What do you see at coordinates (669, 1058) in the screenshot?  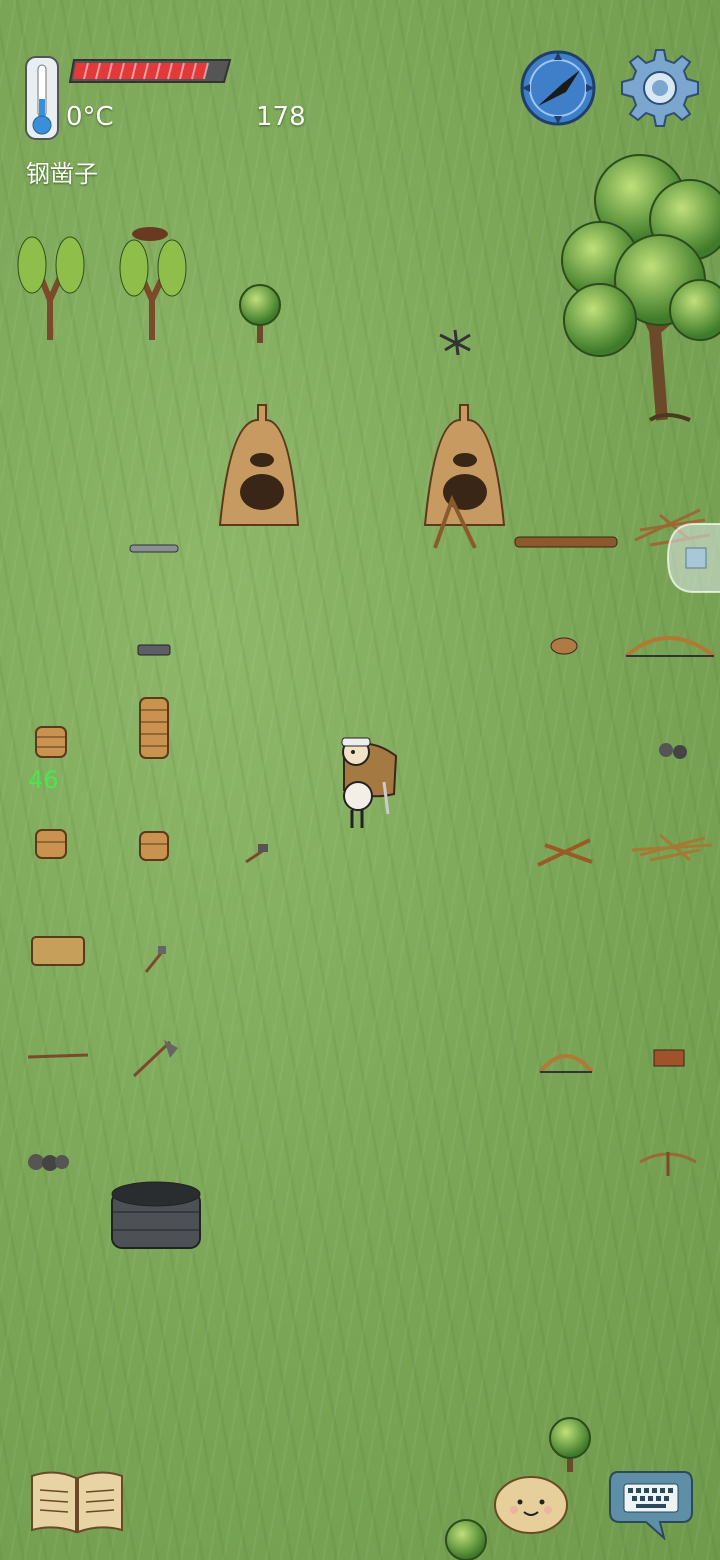 I see `clay-brick` at bounding box center [669, 1058].